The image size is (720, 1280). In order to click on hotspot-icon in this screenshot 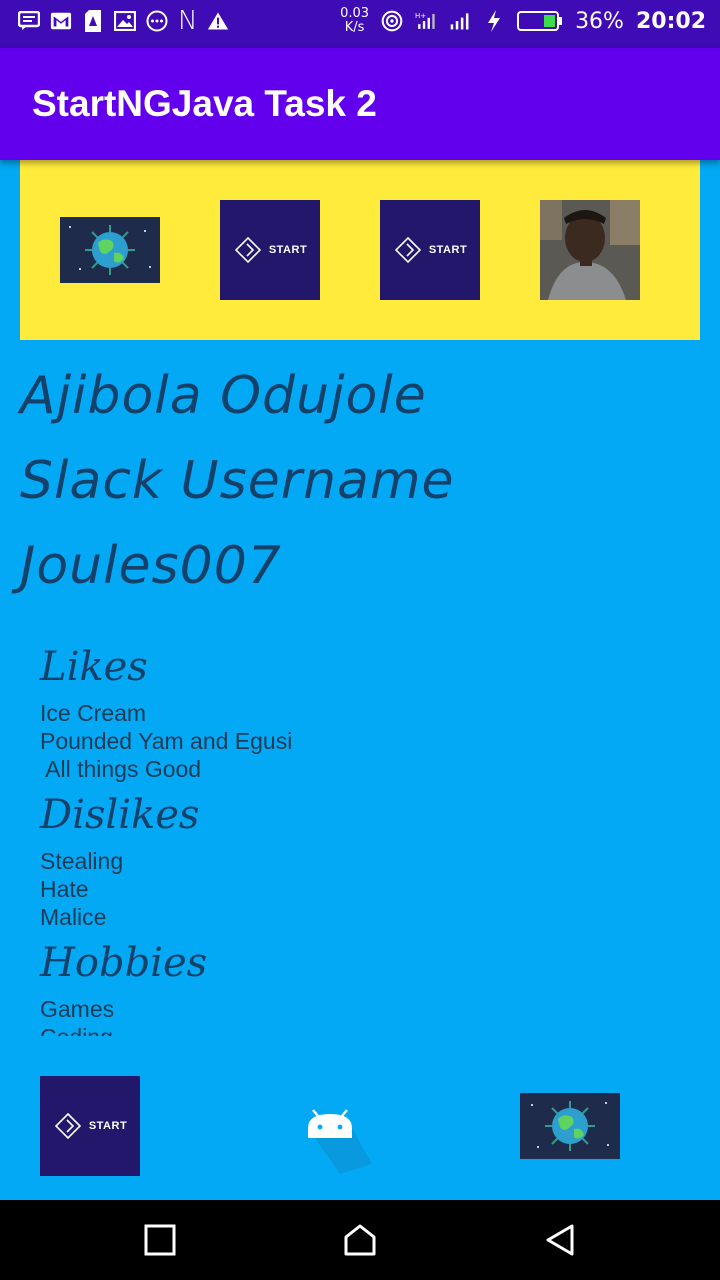, I will do `click(392, 21)`.